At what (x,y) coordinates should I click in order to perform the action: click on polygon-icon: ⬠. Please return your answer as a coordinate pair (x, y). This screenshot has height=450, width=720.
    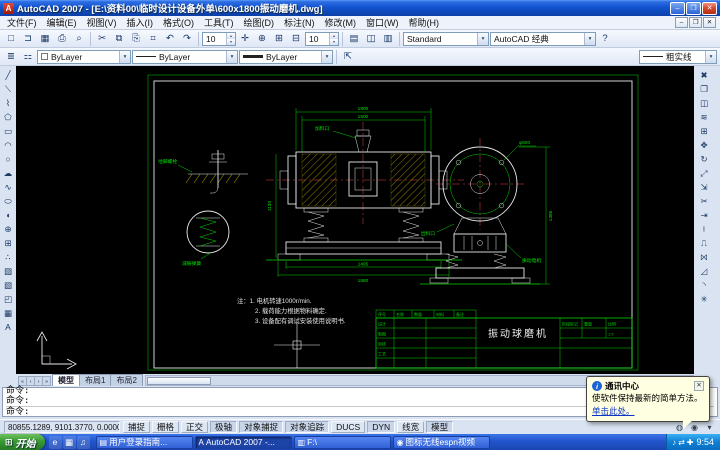
    Looking at the image, I should click on (8, 117).